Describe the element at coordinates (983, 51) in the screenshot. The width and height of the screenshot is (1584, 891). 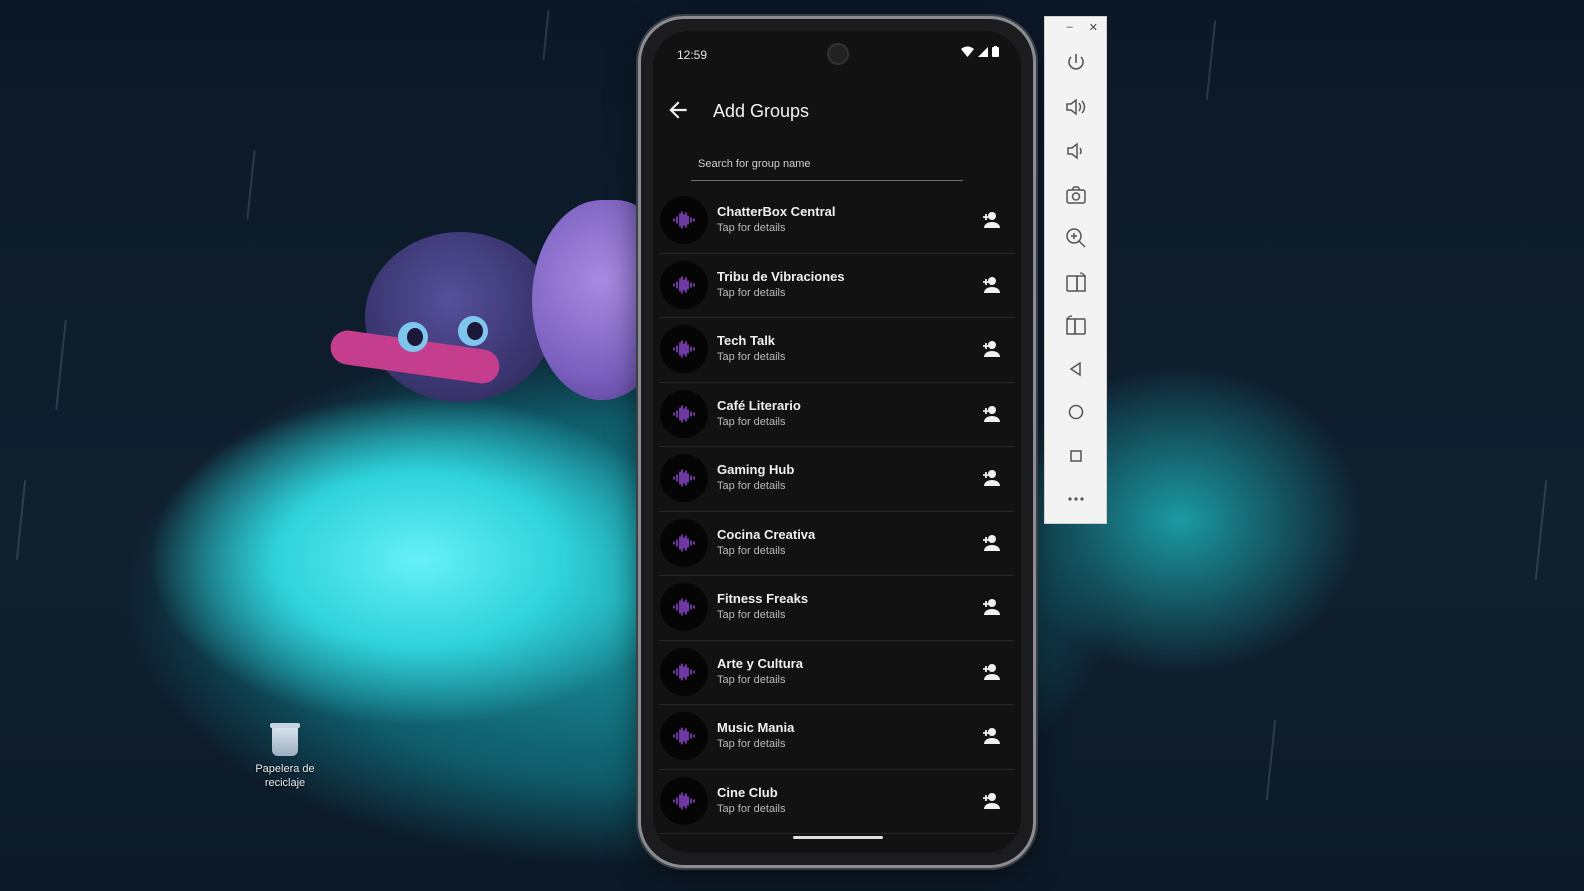
I see `signal-icon` at that location.